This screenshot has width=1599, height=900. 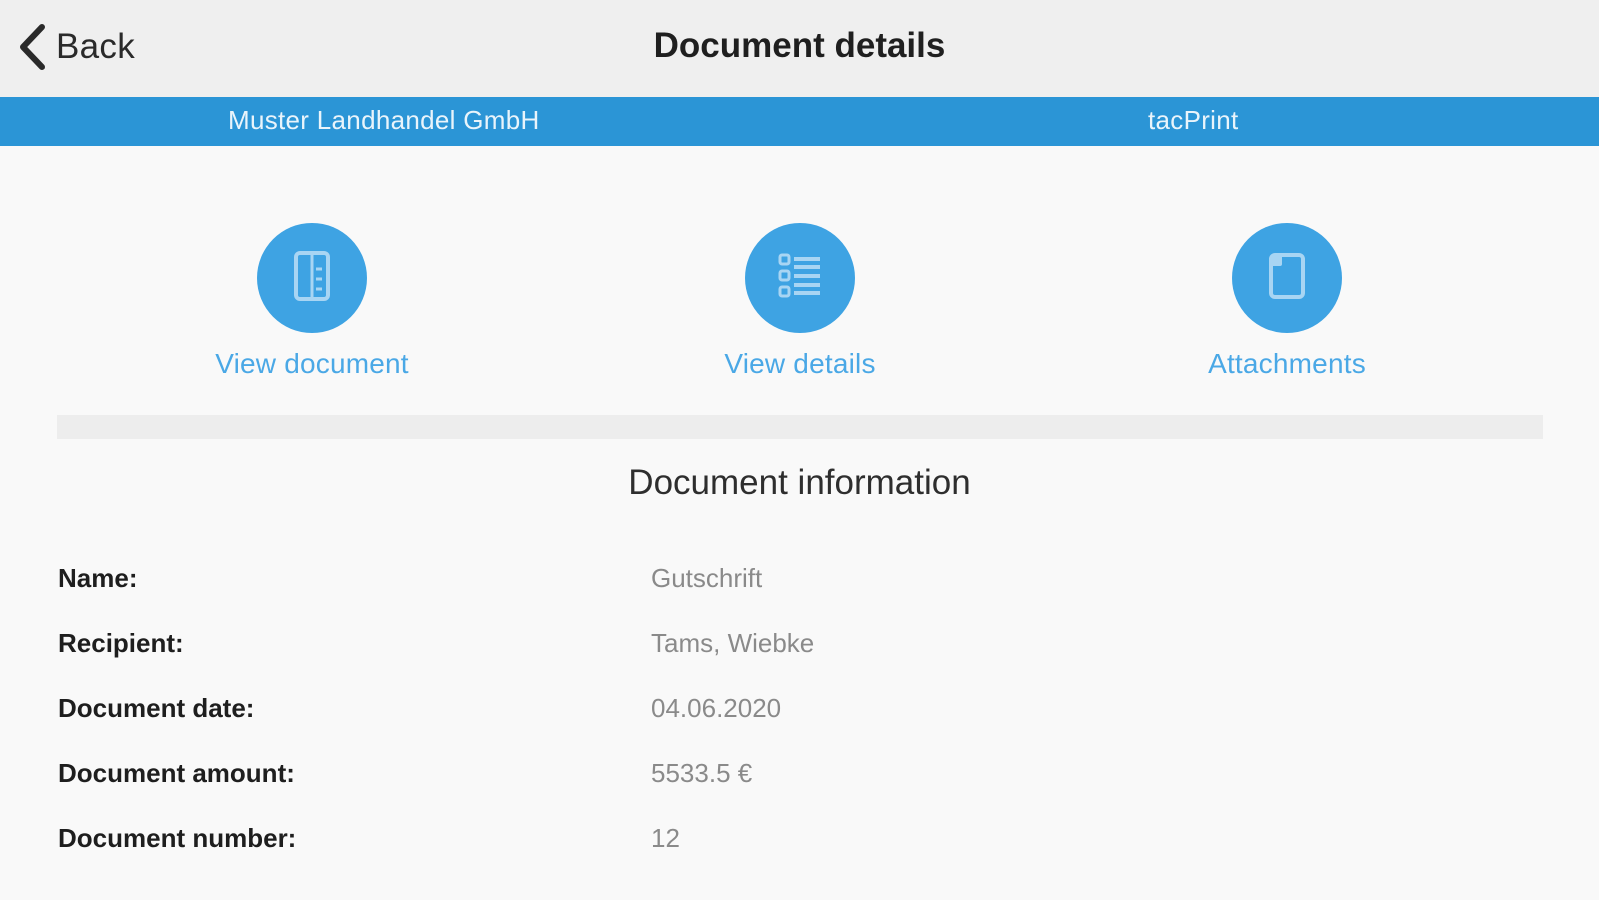 I want to click on navigation-bar: Back Document details, so click(x=799, y=48).